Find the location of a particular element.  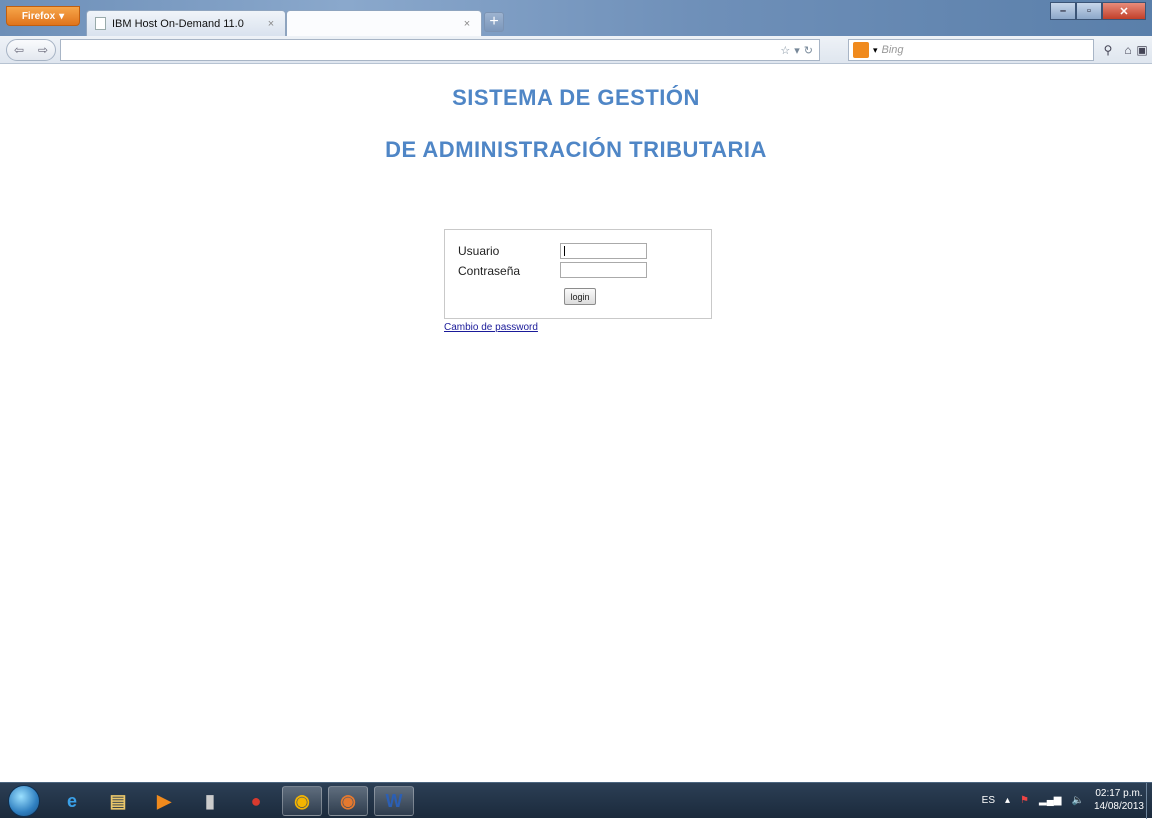

show-desktop-button is located at coordinates (1149, 801).